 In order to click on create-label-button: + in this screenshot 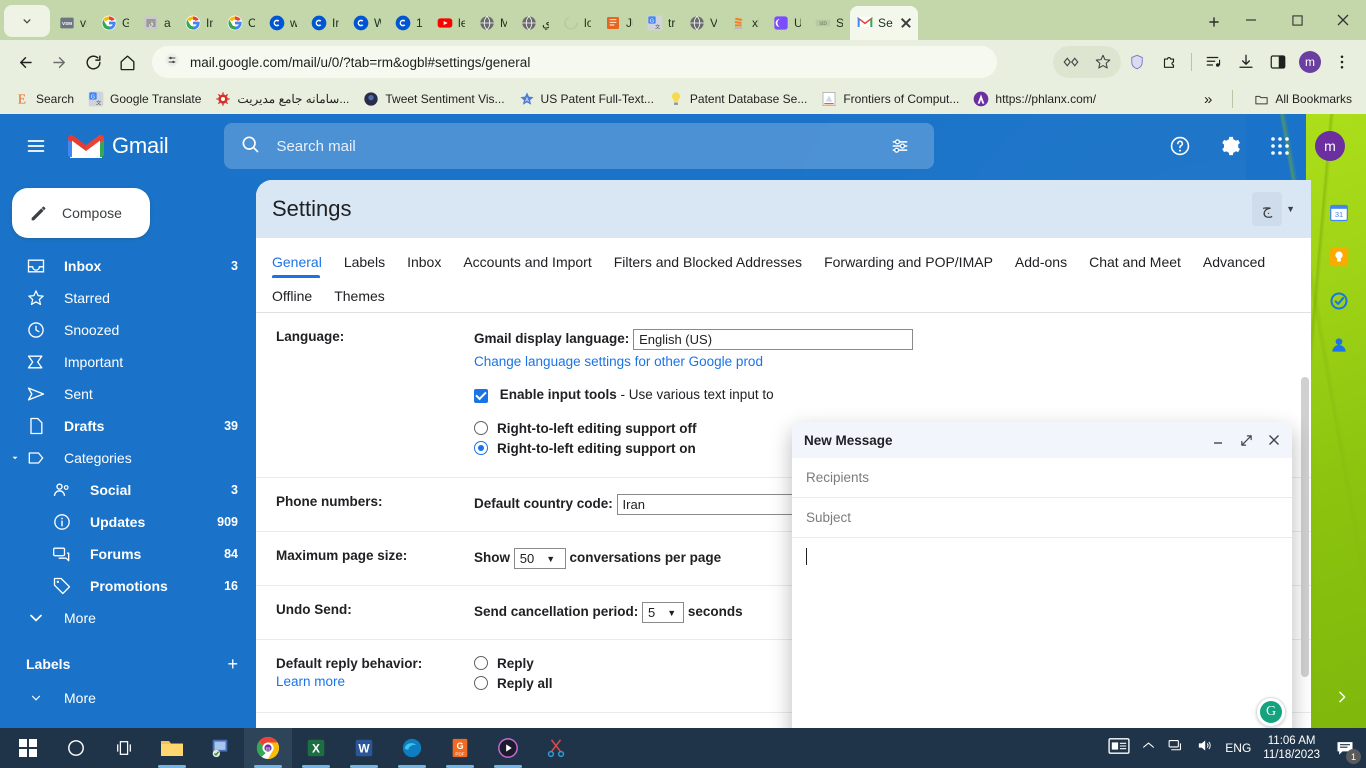, I will do `click(232, 664)`.